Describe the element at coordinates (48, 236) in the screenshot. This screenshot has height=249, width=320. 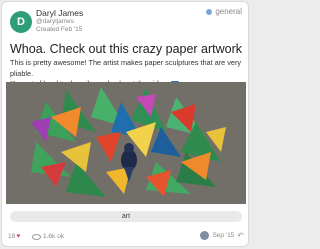
I see `views-count: 1.6k ok` at that location.